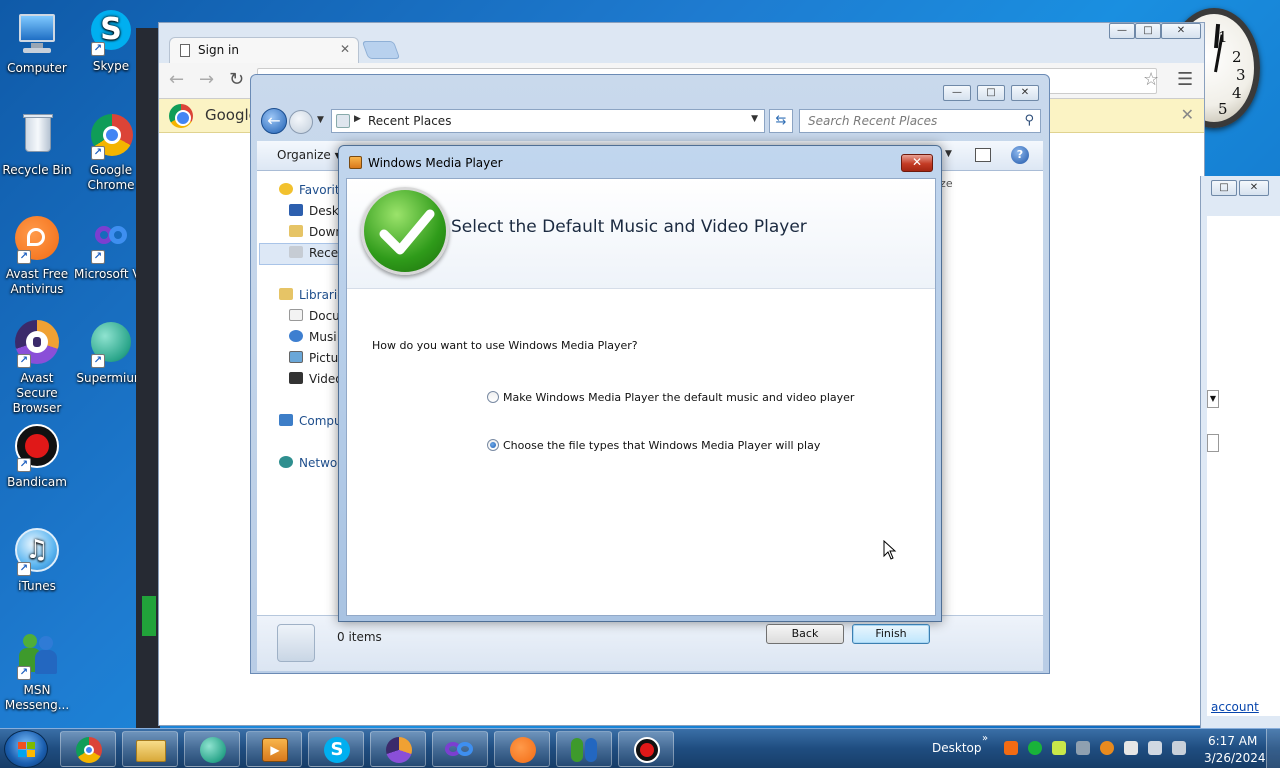  I want to click on nav-music: Musi, so click(313, 337).